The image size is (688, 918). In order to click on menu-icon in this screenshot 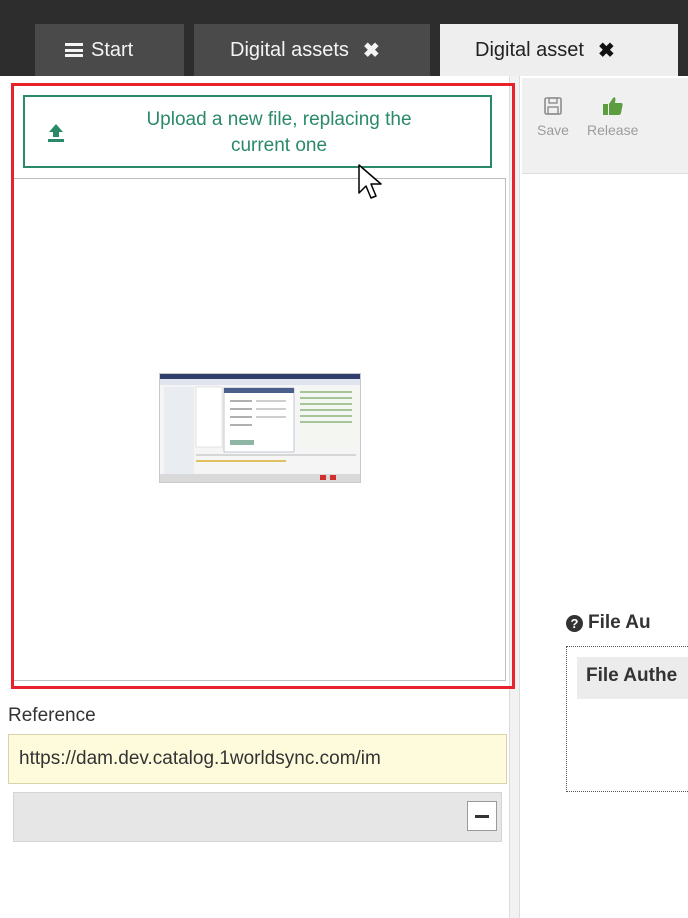, I will do `click(74, 50)`.